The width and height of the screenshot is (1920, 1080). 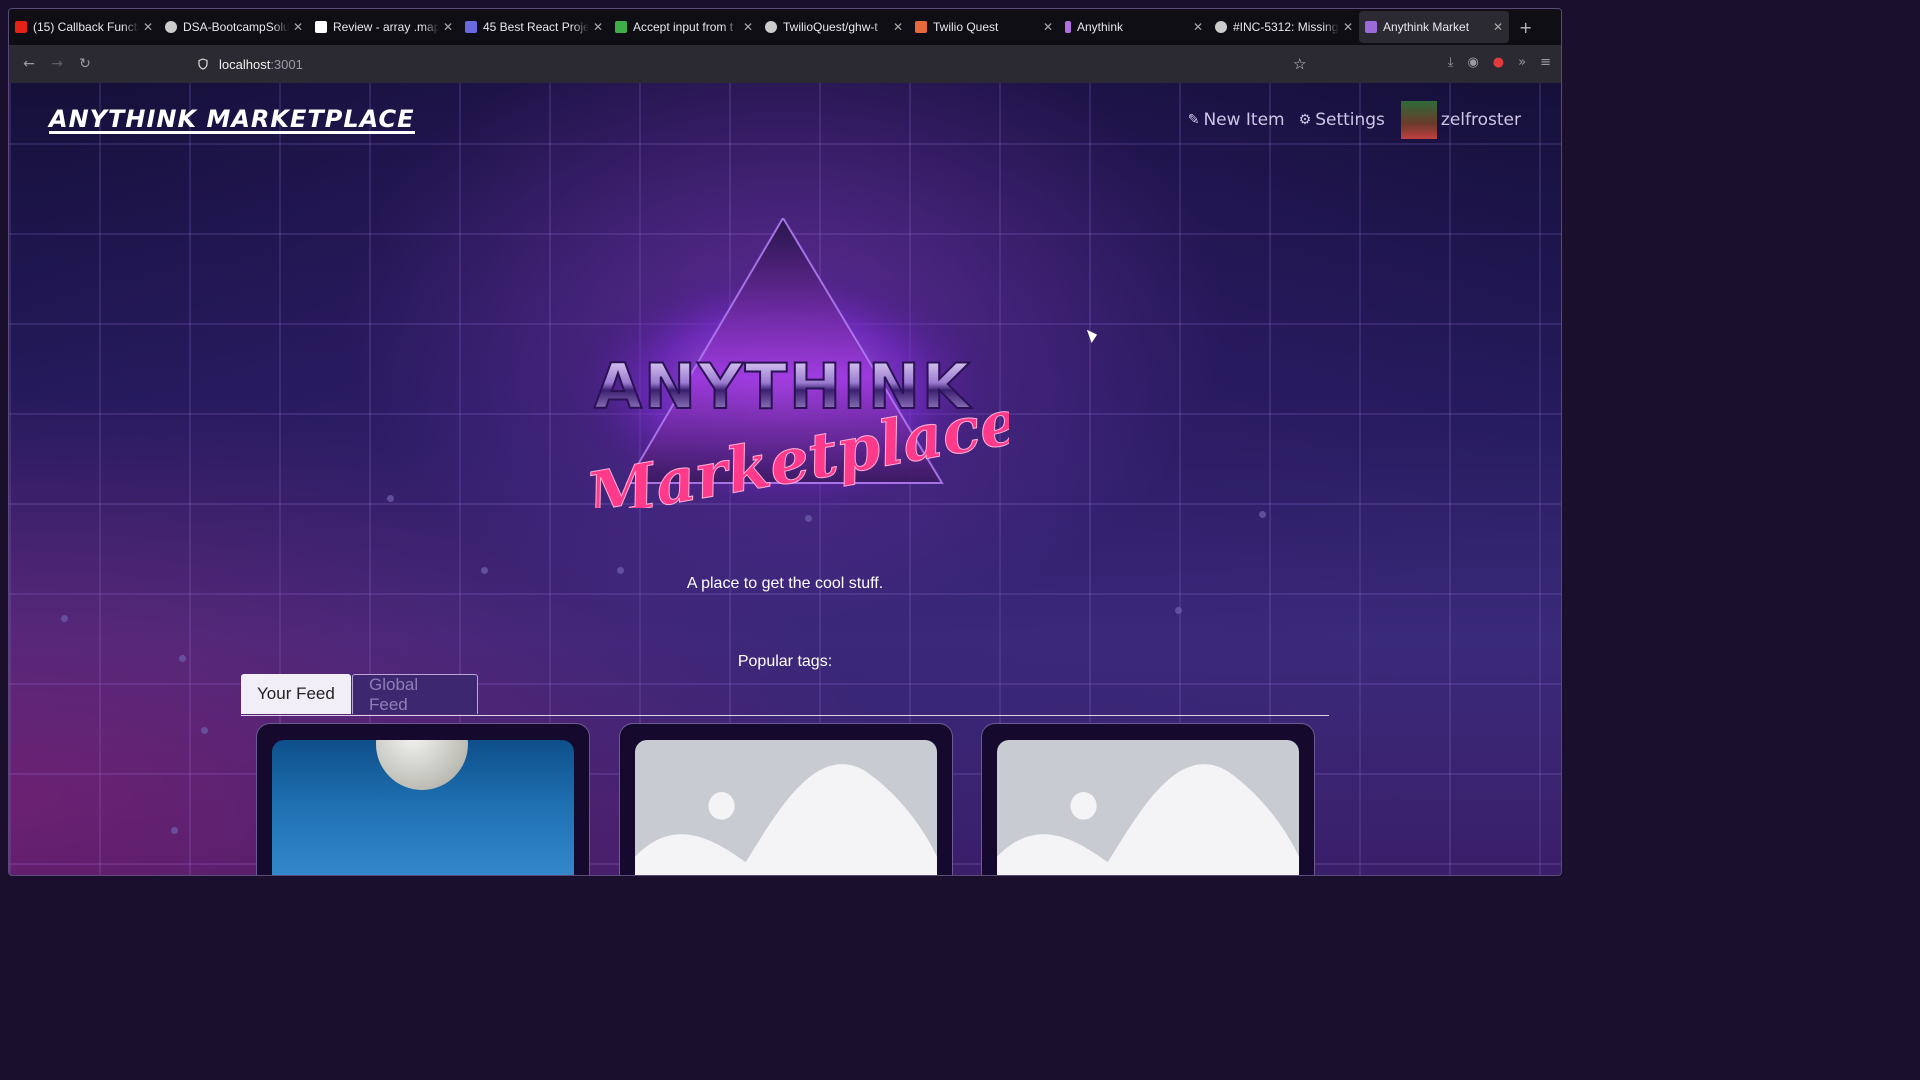 What do you see at coordinates (84, 27) in the screenshot?
I see `browser-tab: (15) Callback Functi ✕` at bounding box center [84, 27].